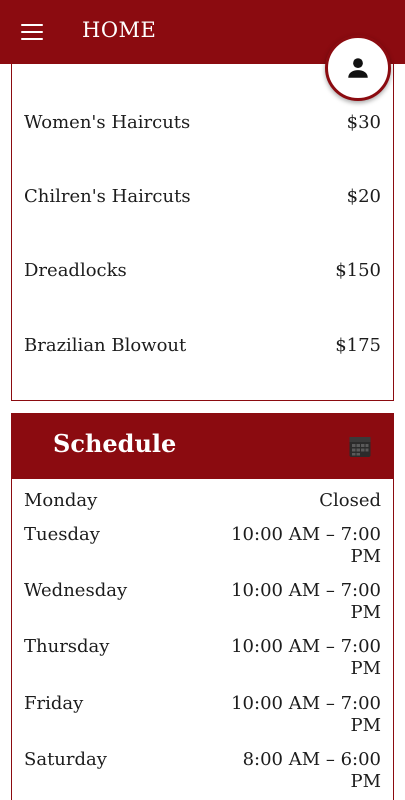  What do you see at coordinates (360, 447) in the screenshot?
I see `calendar-icon` at bounding box center [360, 447].